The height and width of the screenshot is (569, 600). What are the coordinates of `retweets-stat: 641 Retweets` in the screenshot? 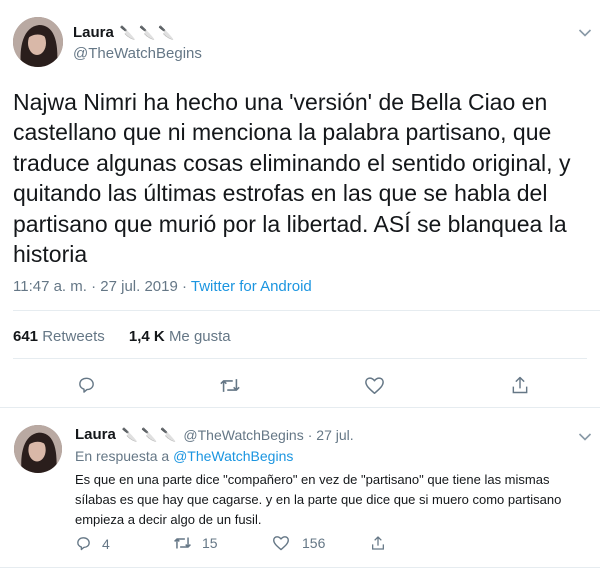 It's located at (59, 336).